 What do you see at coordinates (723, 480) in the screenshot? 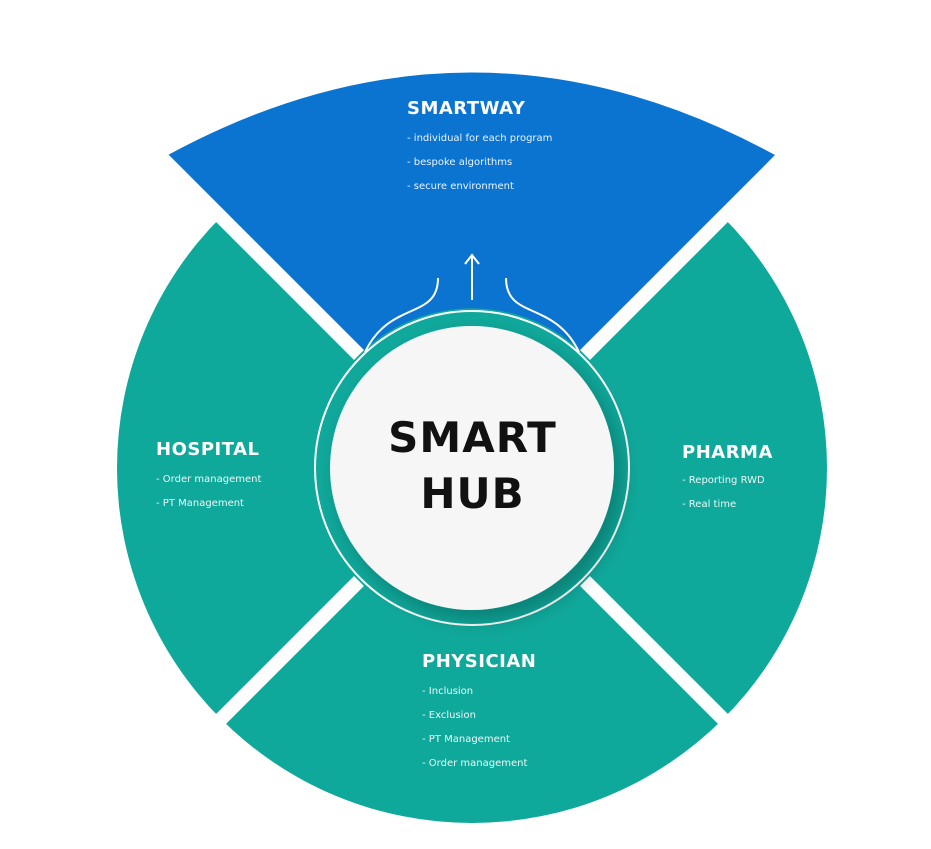
I see `pharma-item: - Reporting RWD` at bounding box center [723, 480].